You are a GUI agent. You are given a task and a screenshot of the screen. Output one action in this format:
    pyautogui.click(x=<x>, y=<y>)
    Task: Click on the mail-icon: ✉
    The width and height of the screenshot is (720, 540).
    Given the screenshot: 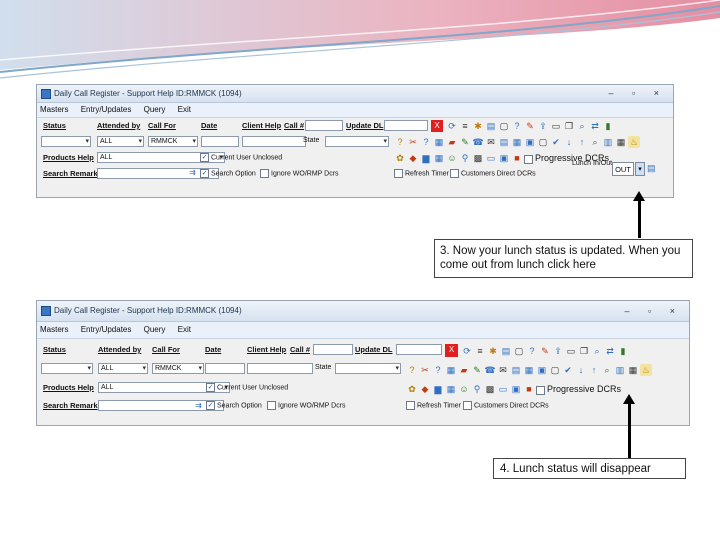 What is the action you would take?
    pyautogui.click(x=491, y=142)
    